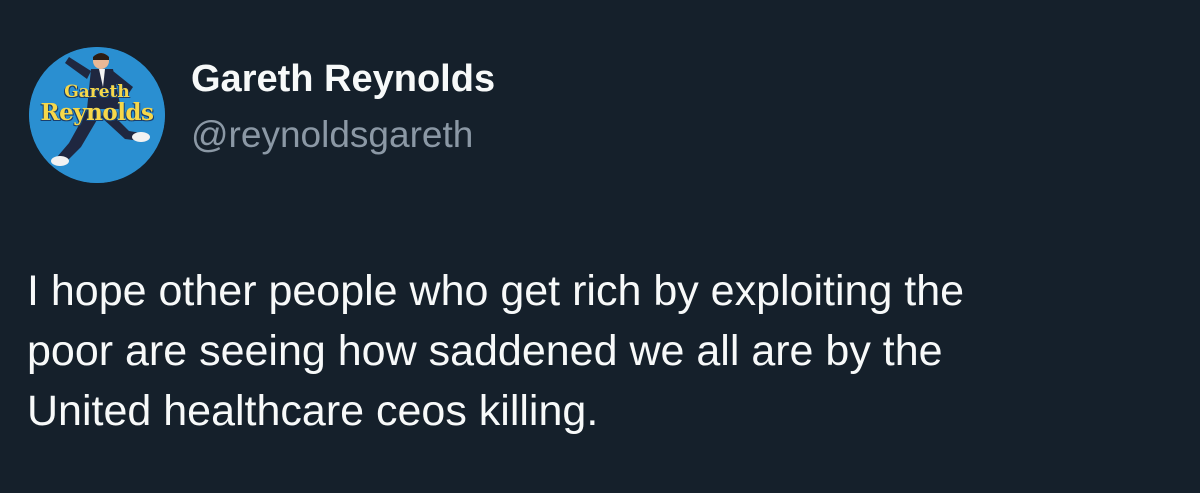 This screenshot has width=1200, height=493. What do you see at coordinates (313, 411) in the screenshot?
I see `tweet-text-line: United healthcare ceos killing.` at bounding box center [313, 411].